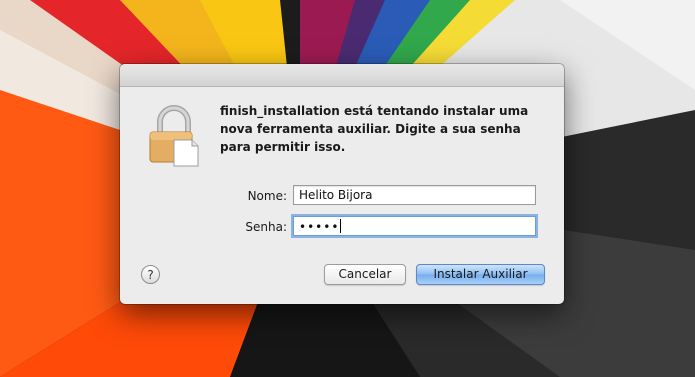  What do you see at coordinates (319, 227) in the screenshot?
I see `password-dots: •••••` at bounding box center [319, 227].